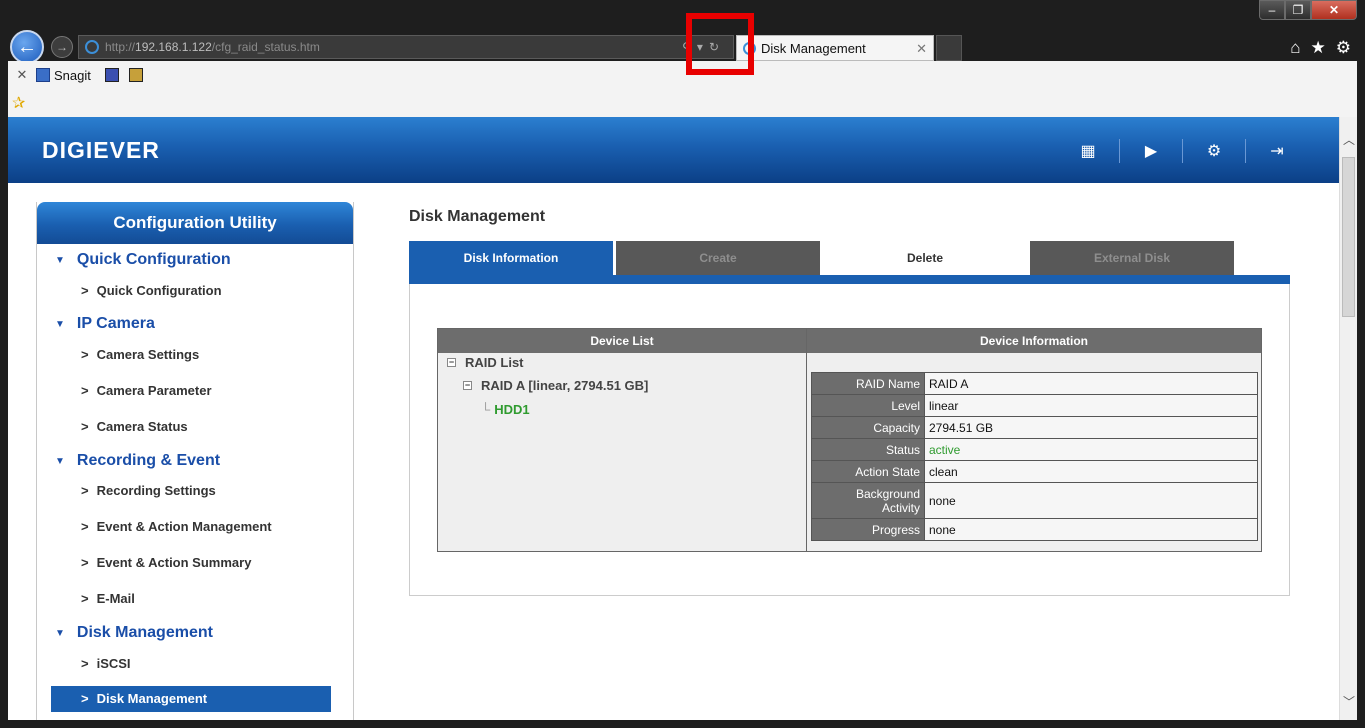 Image resolution: width=1365 pixels, height=728 pixels. I want to click on tab-title: Disk Management, so click(813, 48).